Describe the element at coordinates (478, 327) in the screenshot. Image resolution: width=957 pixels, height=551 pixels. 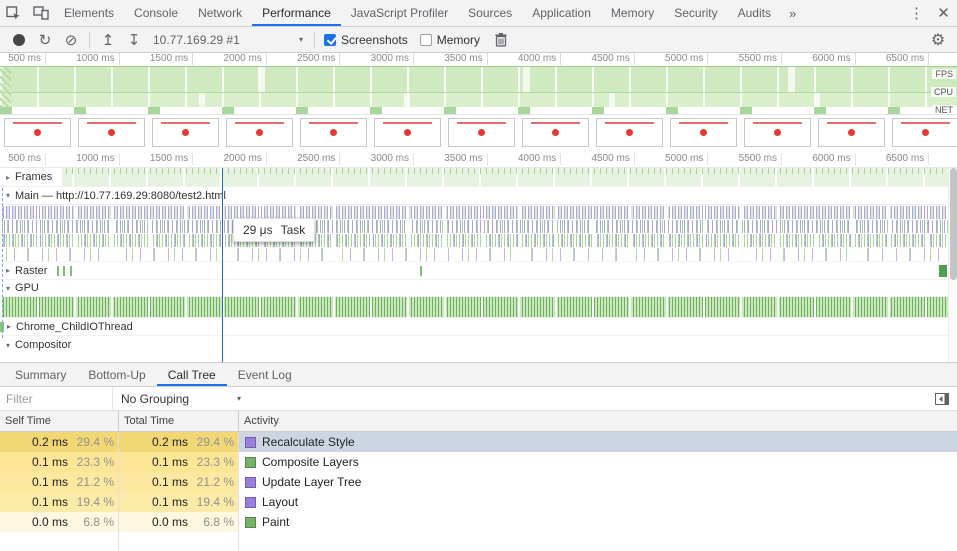
I see `io-thread-track: ▸ Chrome_ChildIOThread` at that location.